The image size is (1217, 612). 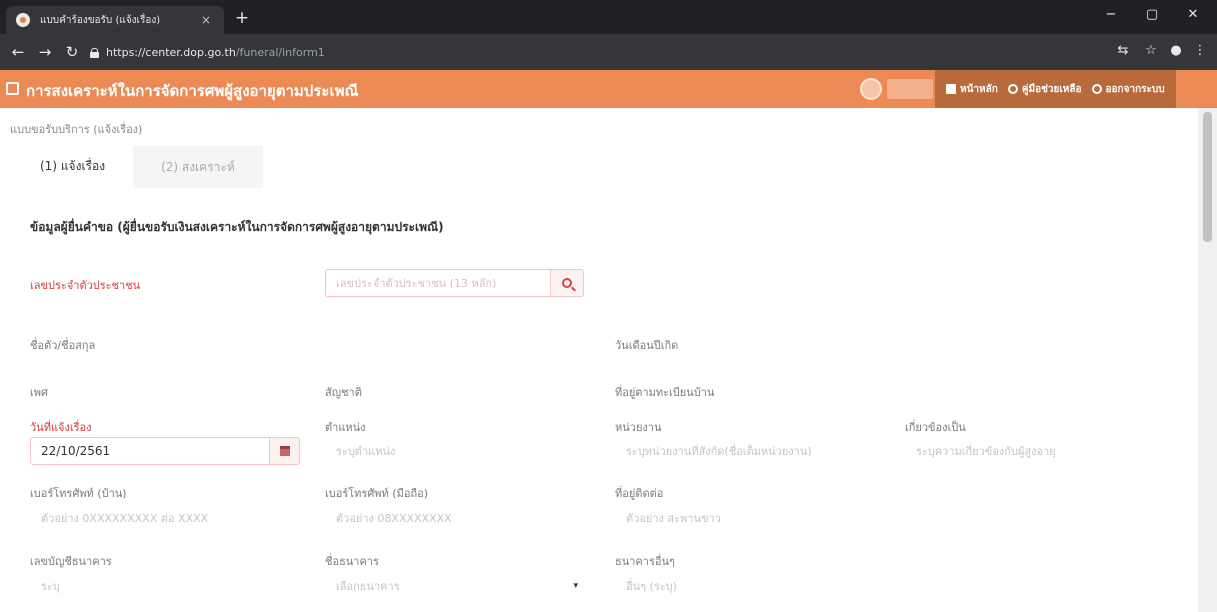 What do you see at coordinates (39, 392) in the screenshot?
I see `gender-label: เพศ` at bounding box center [39, 392].